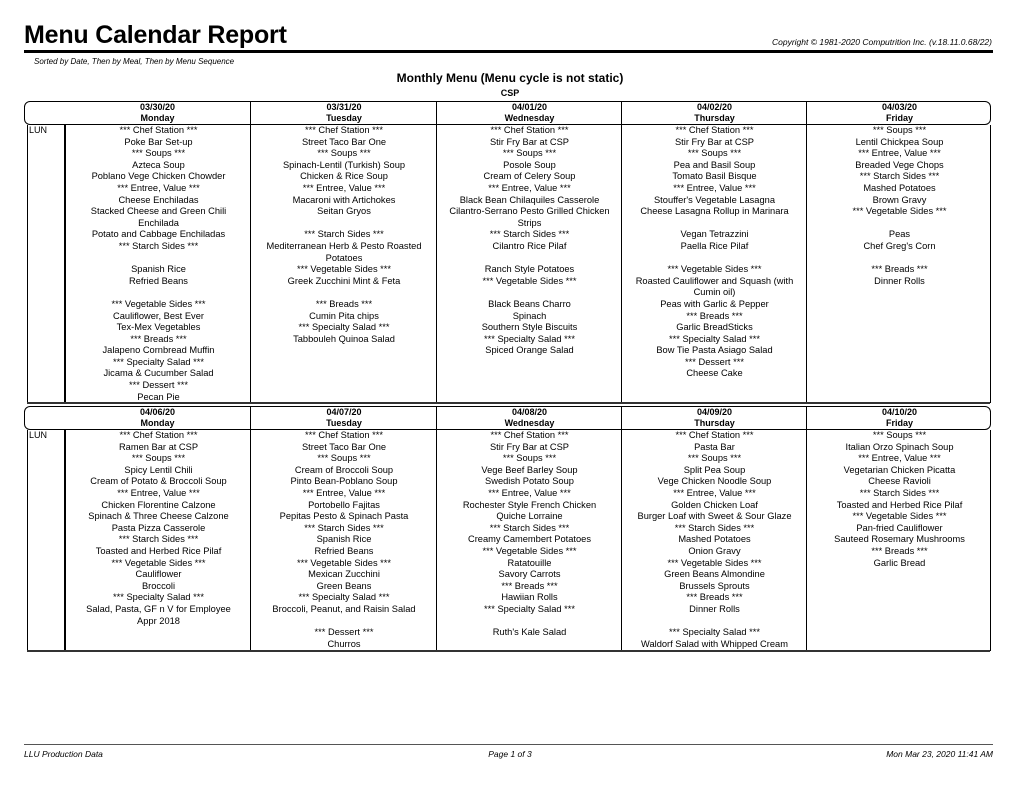 The width and height of the screenshot is (1020, 788). Describe the element at coordinates (899, 539) in the screenshot. I see `menu-item: Sauteed Rosemary Mushrooms` at that location.